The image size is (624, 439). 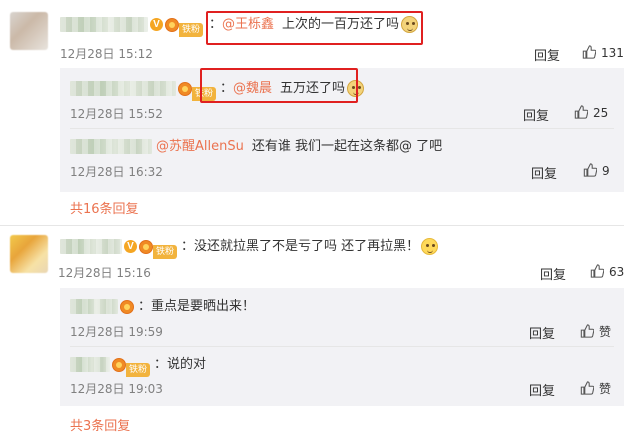 I want to click on comment-header: V 铁粉 ：没还就拉黑了不是亏了吗 还了再拉黑！, so click(x=249, y=247).